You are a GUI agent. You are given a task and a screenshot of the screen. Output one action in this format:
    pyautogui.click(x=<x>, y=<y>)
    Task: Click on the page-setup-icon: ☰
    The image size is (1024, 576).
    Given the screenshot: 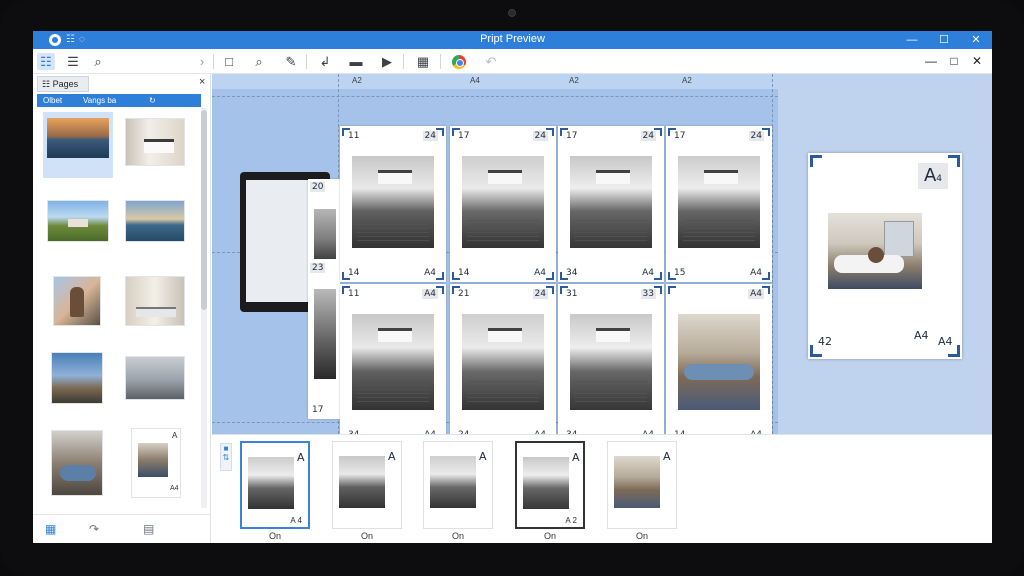 What is the action you would take?
    pyautogui.click(x=73, y=61)
    